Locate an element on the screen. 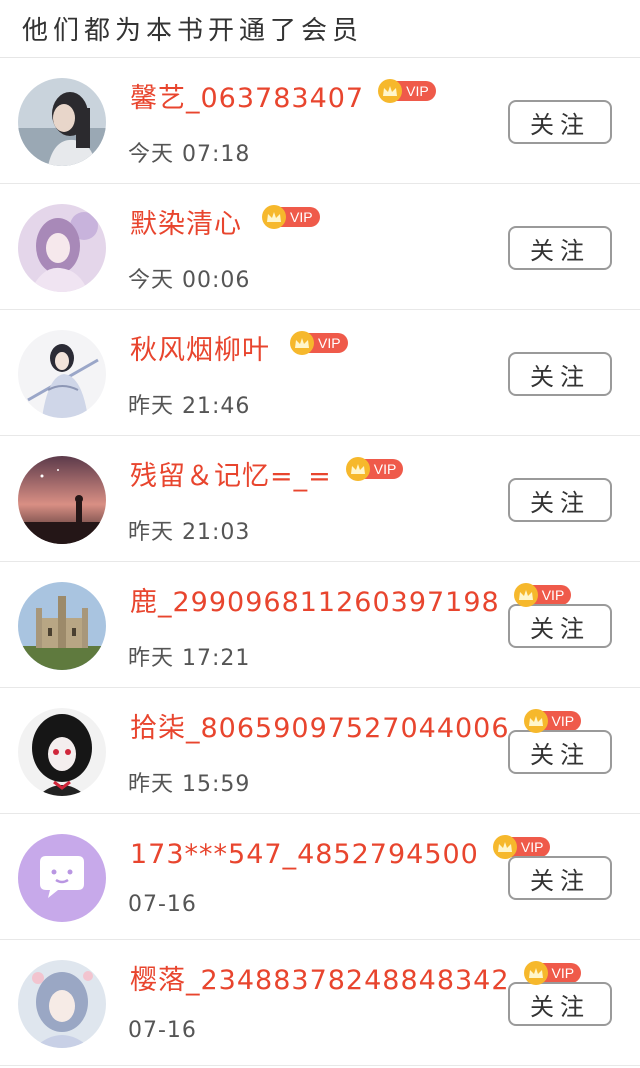 The image size is (640, 1068). join-time: 今天 00:06 is located at coordinates (189, 280).